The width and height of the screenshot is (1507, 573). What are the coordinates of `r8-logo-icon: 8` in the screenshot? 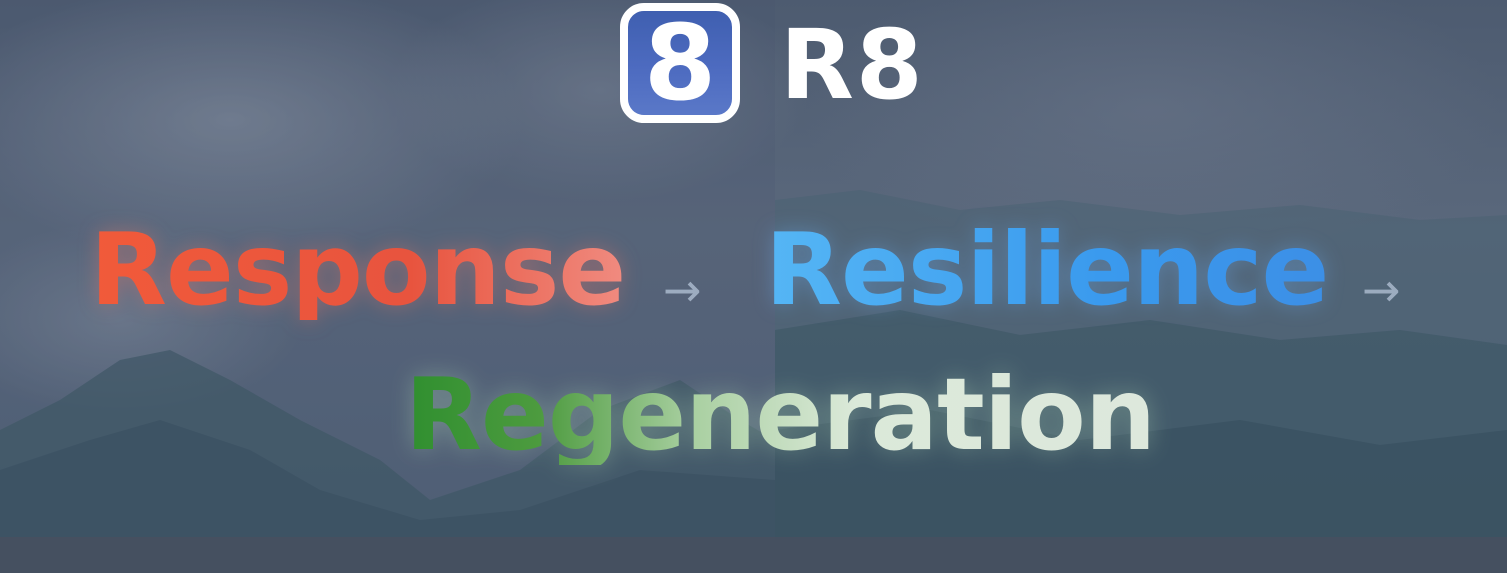 It's located at (680, 62).